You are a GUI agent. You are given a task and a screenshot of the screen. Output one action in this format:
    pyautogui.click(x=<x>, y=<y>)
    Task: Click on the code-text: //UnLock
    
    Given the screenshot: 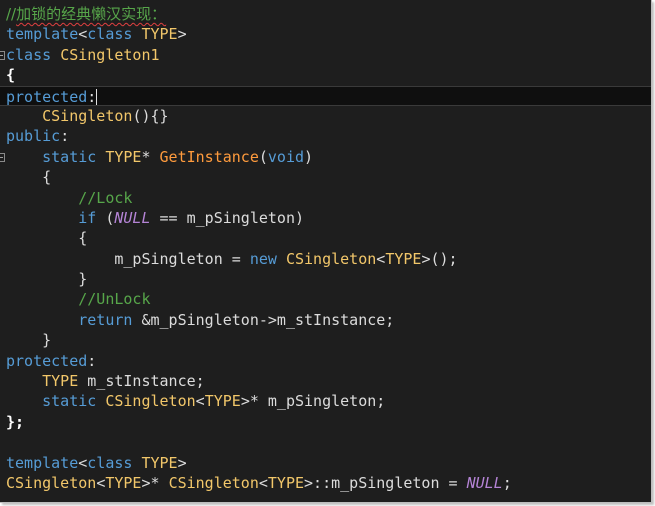 What is the action you would take?
    pyautogui.click(x=78, y=299)
    